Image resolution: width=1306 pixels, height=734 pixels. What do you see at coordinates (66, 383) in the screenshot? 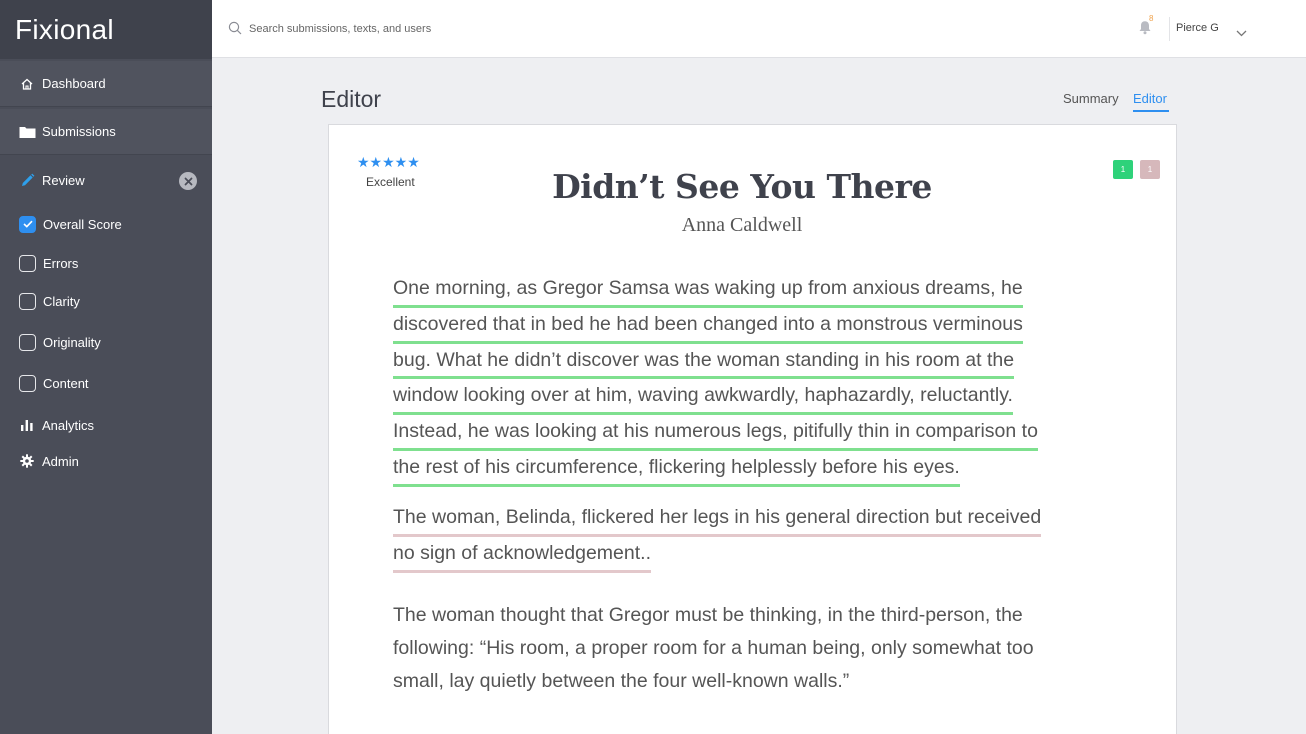
I see `review-option-label: Content` at bounding box center [66, 383].